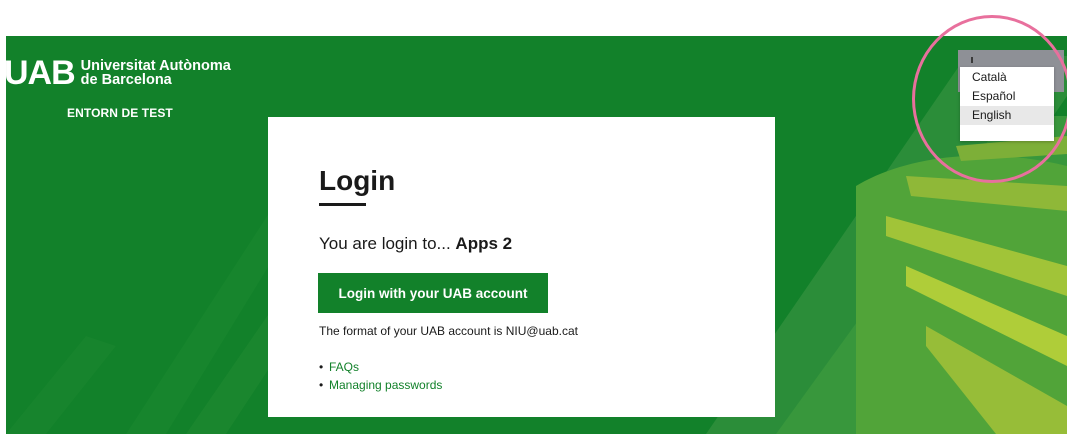  I want to click on uab-logo: UAB Universitat Autònoma de Barcelona, so click(118, 73).